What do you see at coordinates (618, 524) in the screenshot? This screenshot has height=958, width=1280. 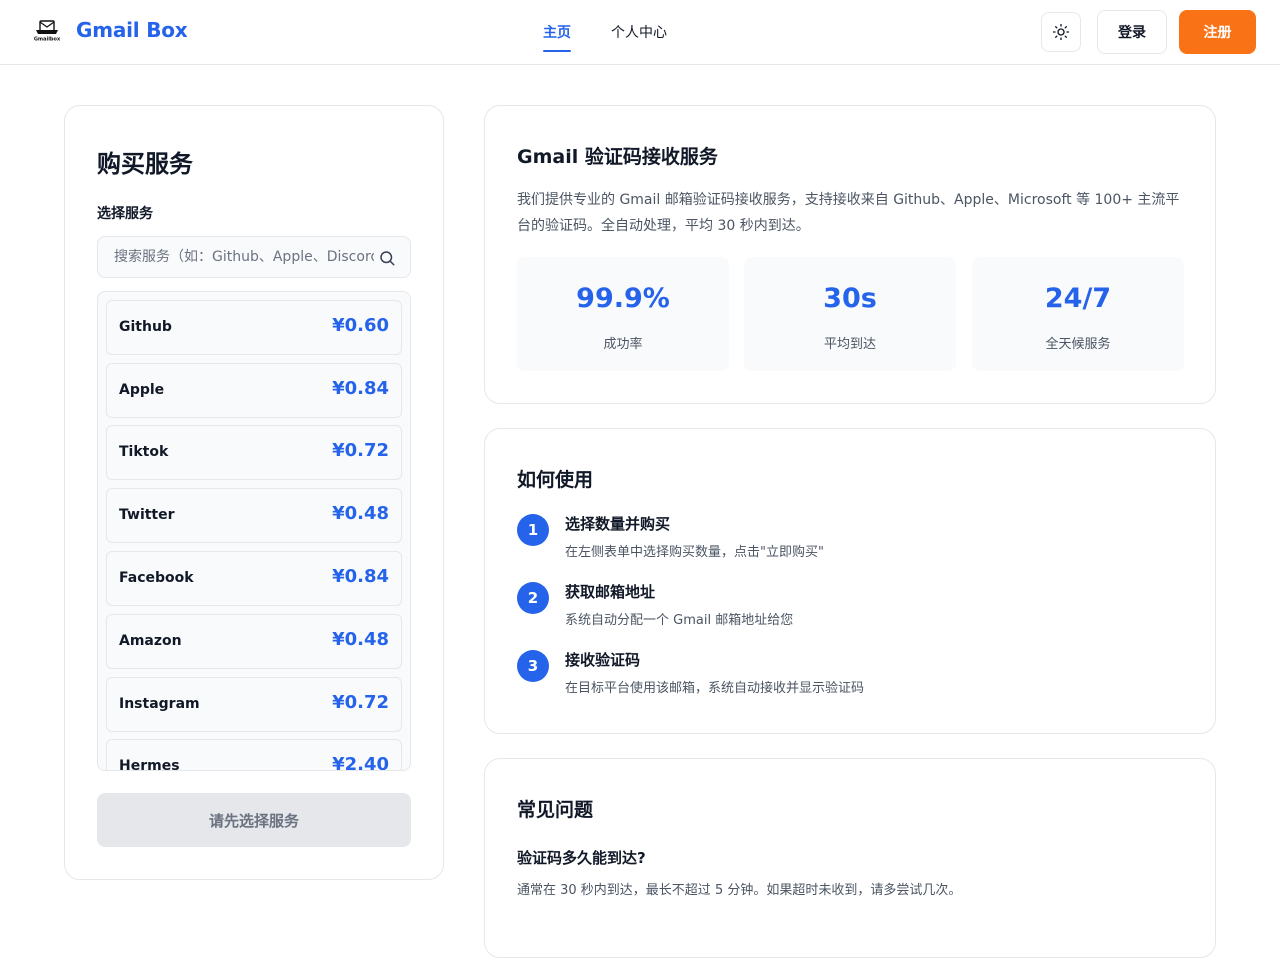 I see `step-title: 选择数量并购买` at bounding box center [618, 524].